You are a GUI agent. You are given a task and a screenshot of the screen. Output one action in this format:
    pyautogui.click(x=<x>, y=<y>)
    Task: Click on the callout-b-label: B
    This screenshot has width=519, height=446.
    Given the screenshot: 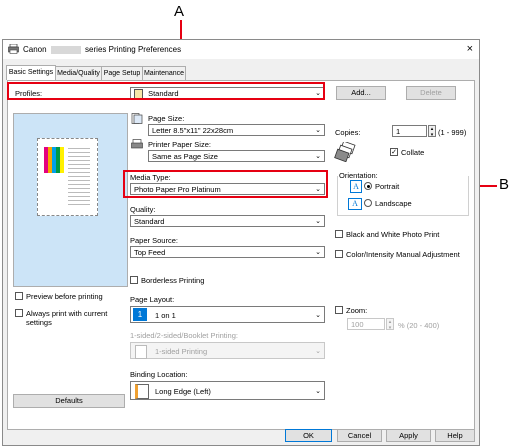 What is the action you would take?
    pyautogui.click(x=504, y=184)
    